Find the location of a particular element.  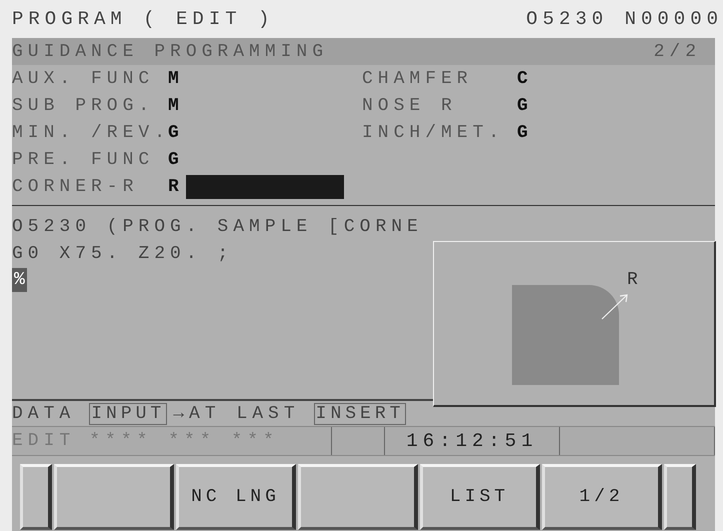

screen-title: PROGRAM ( EDIT ) is located at coordinates (143, 19).